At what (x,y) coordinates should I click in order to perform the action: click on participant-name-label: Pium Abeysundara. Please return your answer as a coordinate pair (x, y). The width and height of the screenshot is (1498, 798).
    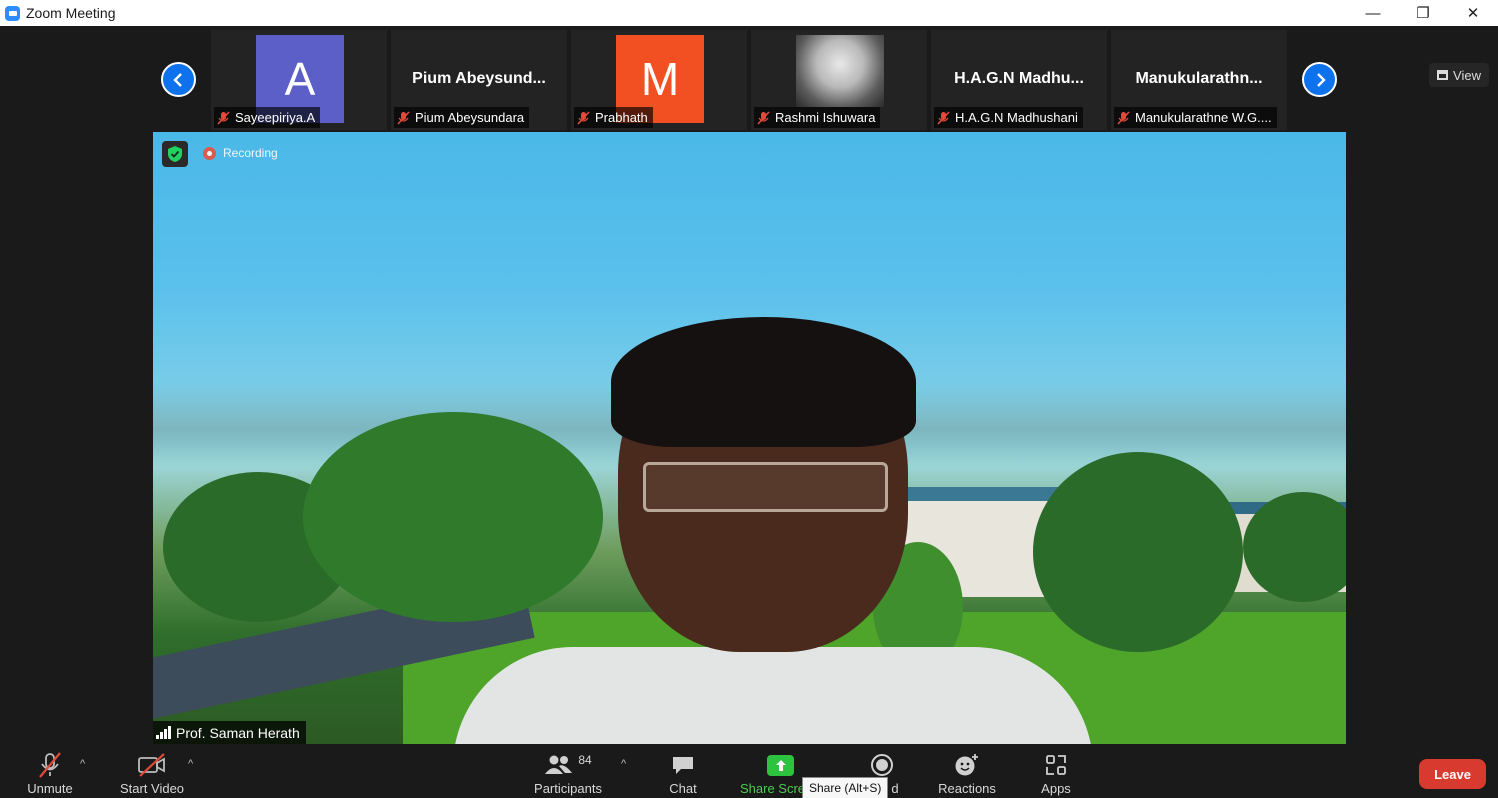
    Looking at the image, I should click on (462, 117).